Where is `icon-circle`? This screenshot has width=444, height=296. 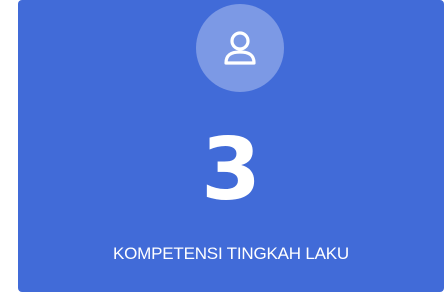 icon-circle is located at coordinates (240, 48).